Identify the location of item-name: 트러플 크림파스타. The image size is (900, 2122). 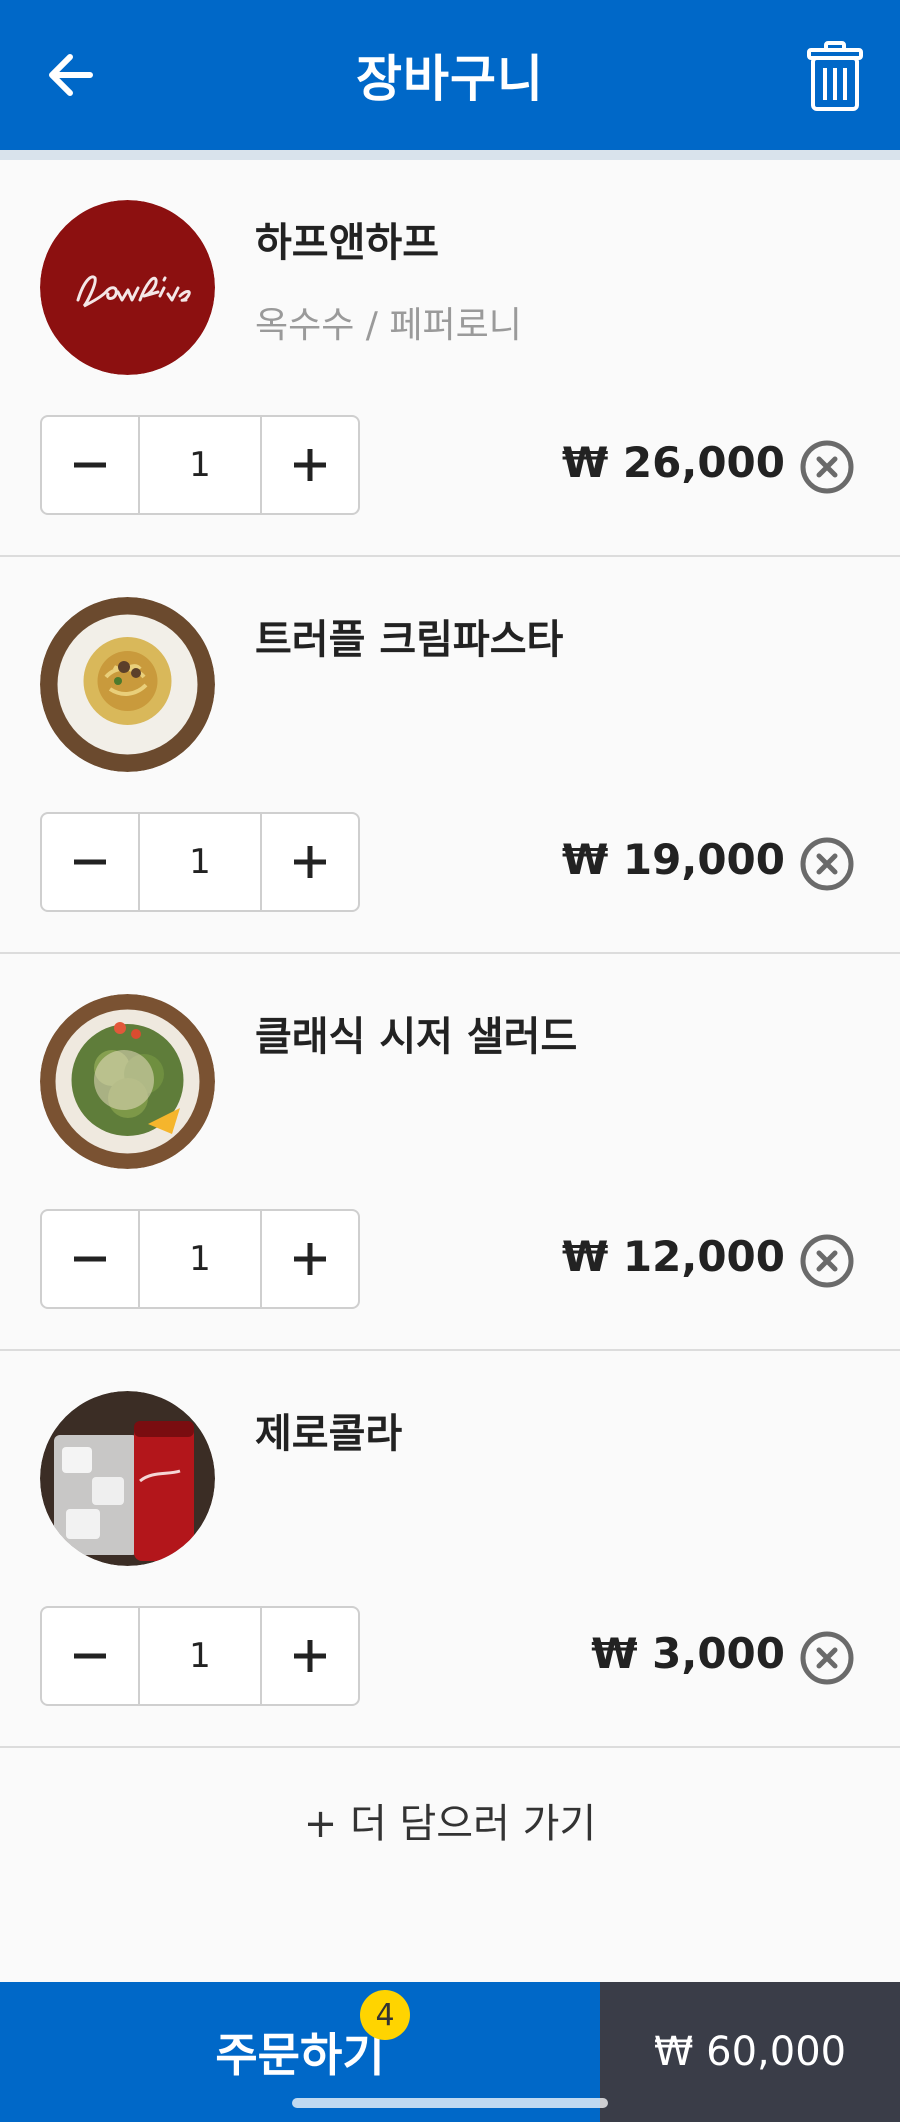
(409, 640).